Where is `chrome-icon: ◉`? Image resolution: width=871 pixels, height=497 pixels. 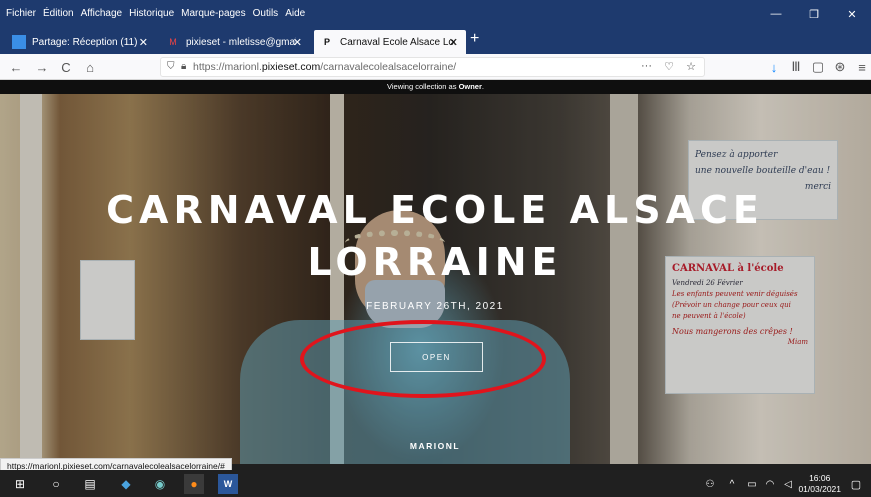 chrome-icon: ◉ is located at coordinates (160, 484).